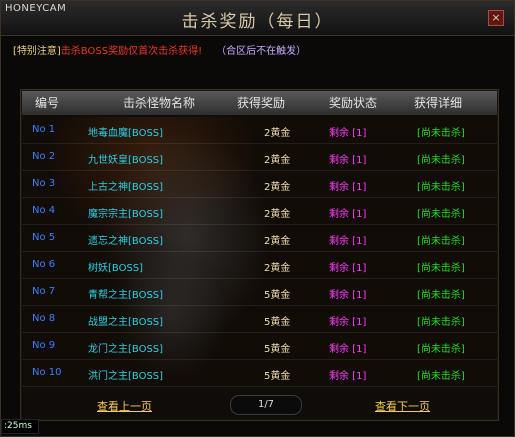 This screenshot has width=515, height=437. I want to click on table-header: 编号 击杀怪物名称 获得奖励 奖励状态 获得详细, so click(259, 103).